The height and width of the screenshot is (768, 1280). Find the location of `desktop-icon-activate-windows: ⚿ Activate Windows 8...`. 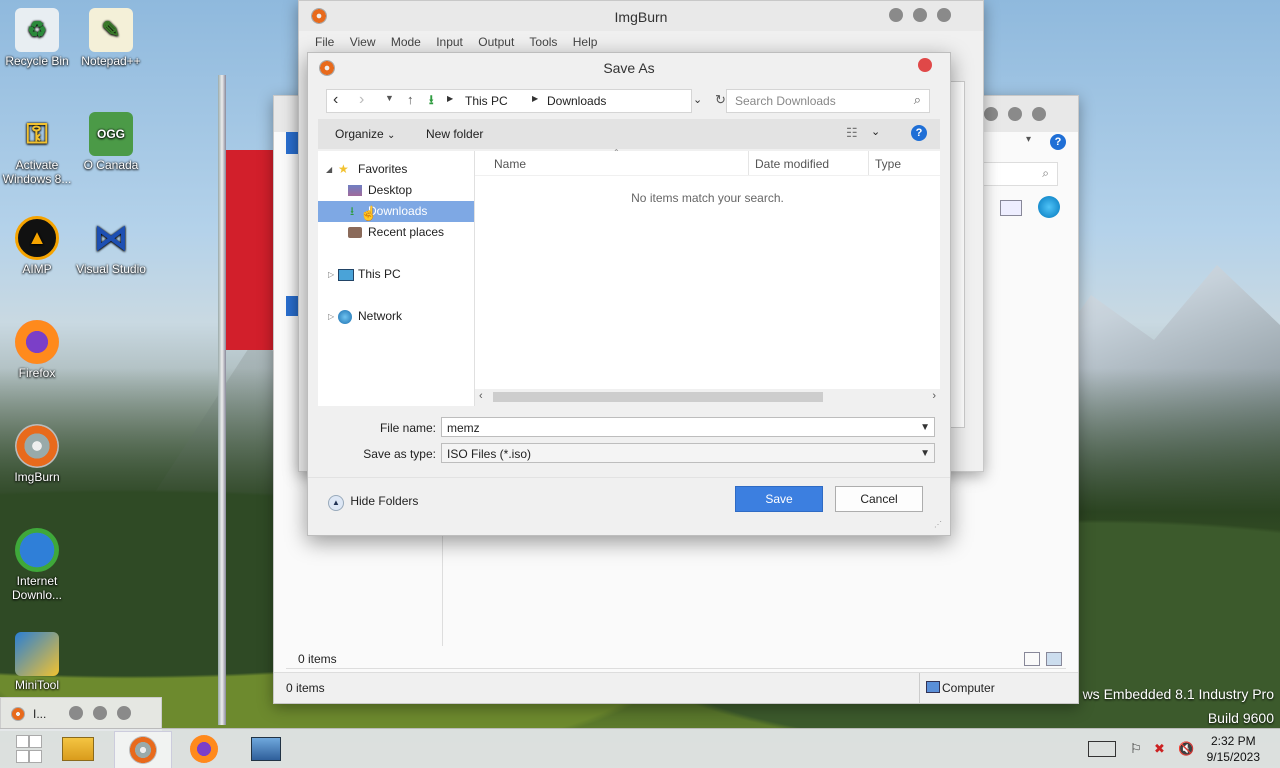

desktop-icon-activate-windows: ⚿ Activate Windows 8... is located at coordinates (37, 149).